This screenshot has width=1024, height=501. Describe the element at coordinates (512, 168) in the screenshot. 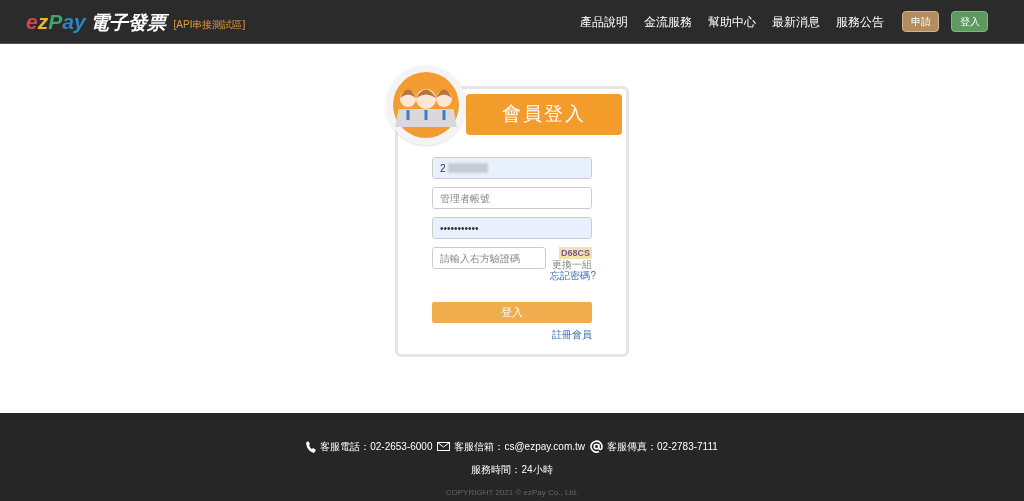

I see `input-field: 2` at that location.